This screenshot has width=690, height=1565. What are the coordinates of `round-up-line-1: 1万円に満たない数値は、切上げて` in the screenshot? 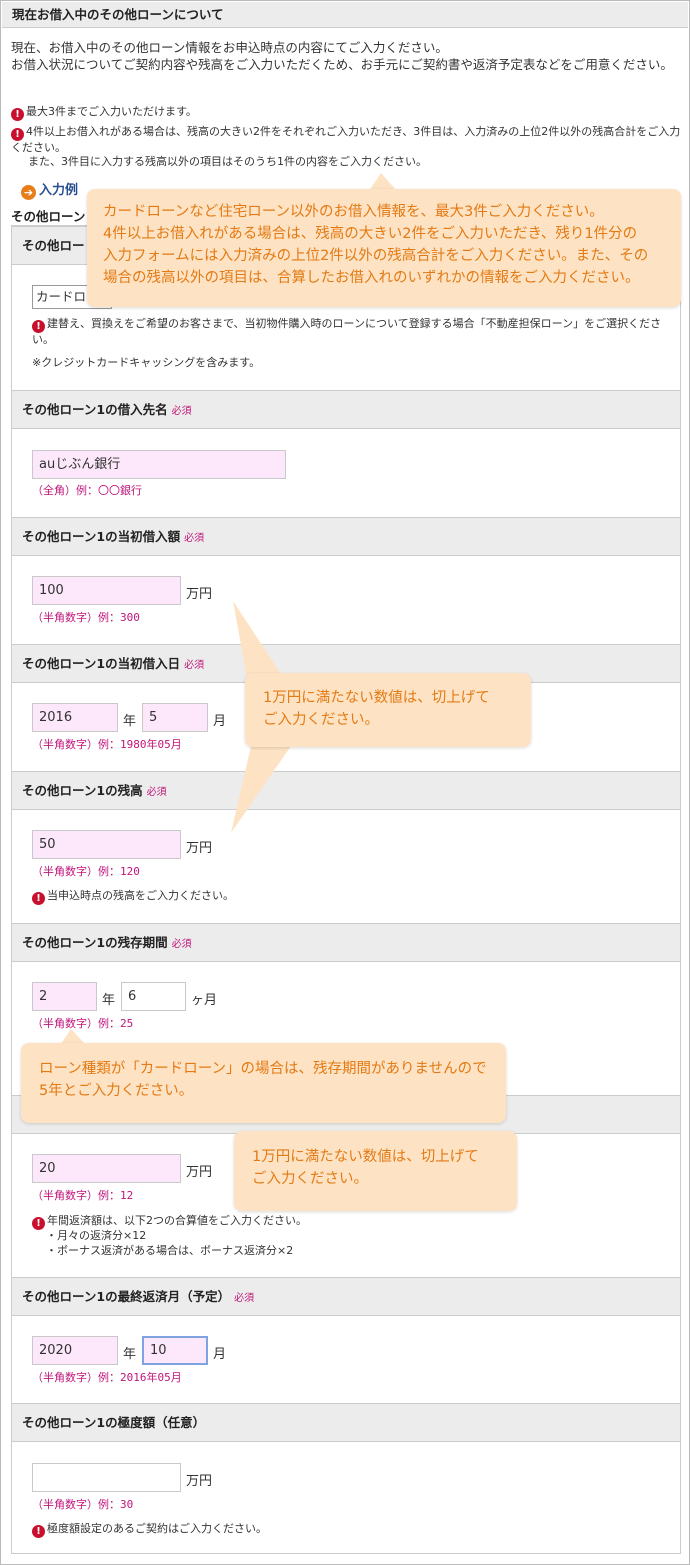 It's located at (376, 698).